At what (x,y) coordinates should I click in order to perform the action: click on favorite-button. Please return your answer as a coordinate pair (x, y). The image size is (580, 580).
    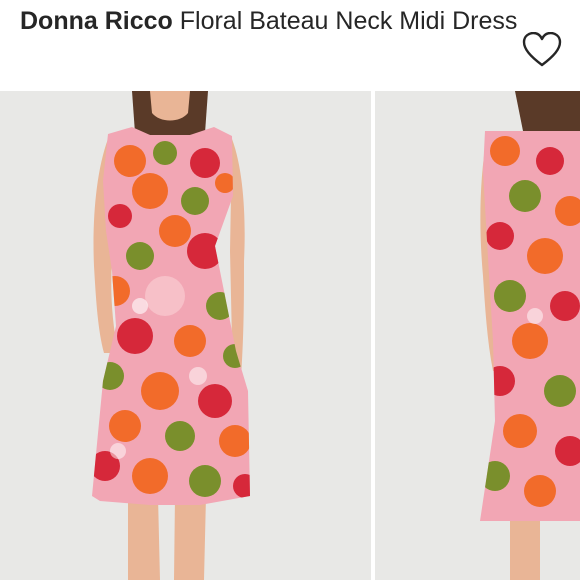
    Looking at the image, I should click on (542, 49).